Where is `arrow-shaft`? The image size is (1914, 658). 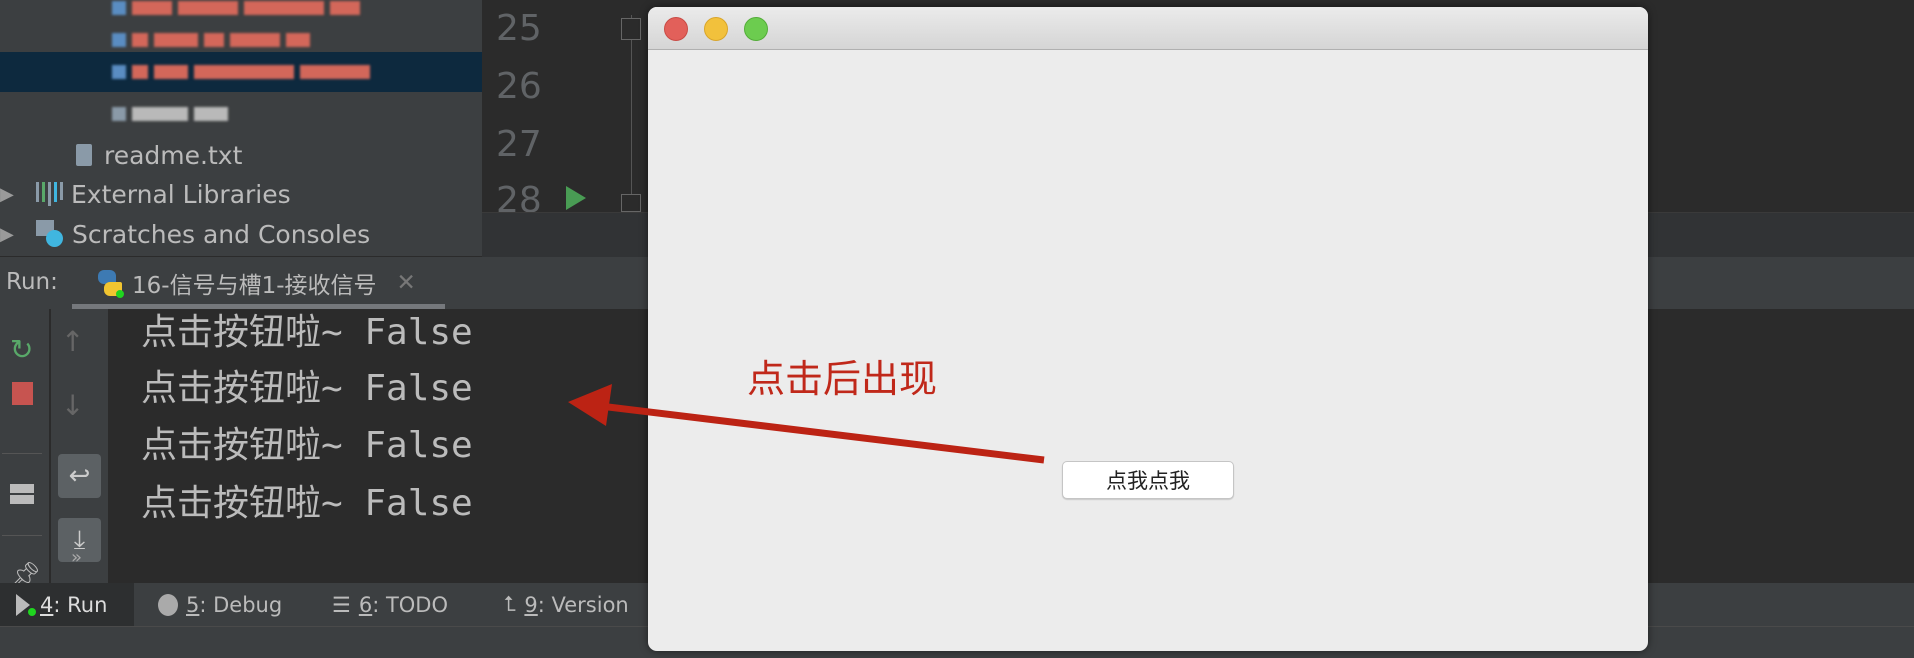
arrow-shaft is located at coordinates (822, 433).